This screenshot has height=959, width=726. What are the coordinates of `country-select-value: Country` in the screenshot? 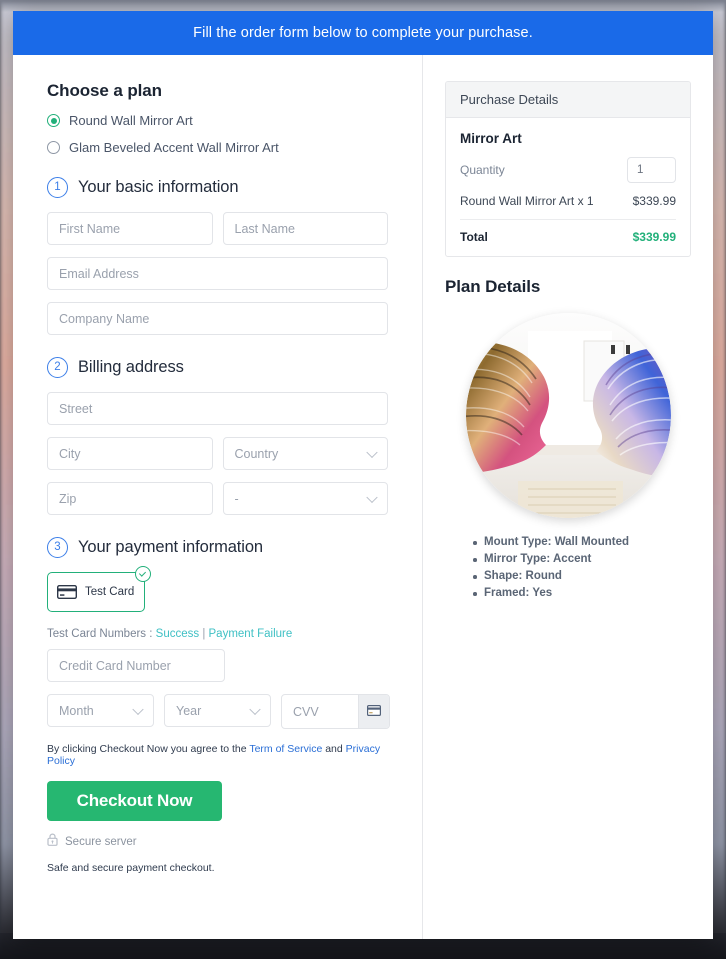 It's located at (256, 453).